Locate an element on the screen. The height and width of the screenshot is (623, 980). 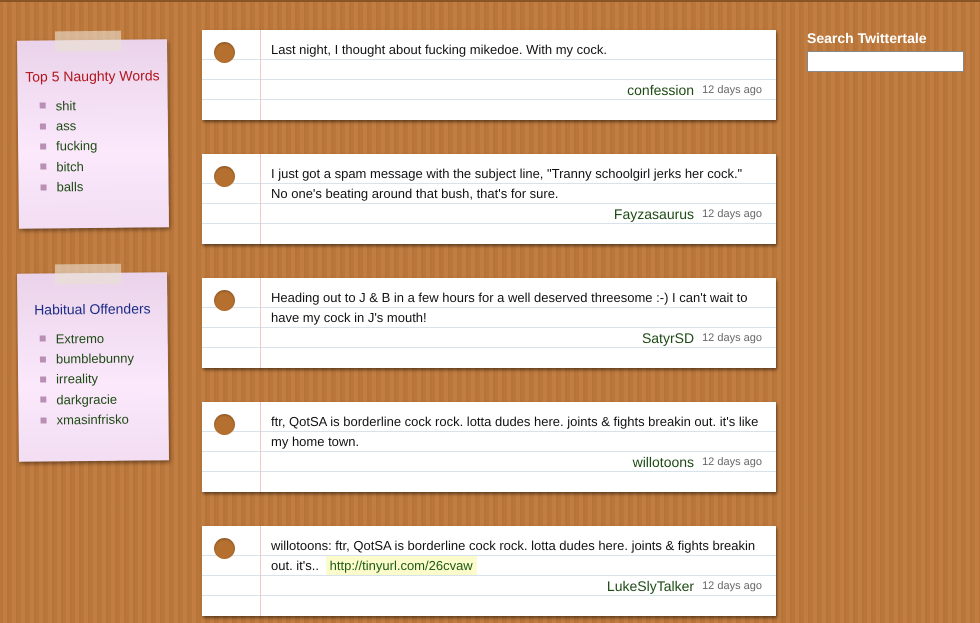
naughty-word: ass is located at coordinates (66, 126).